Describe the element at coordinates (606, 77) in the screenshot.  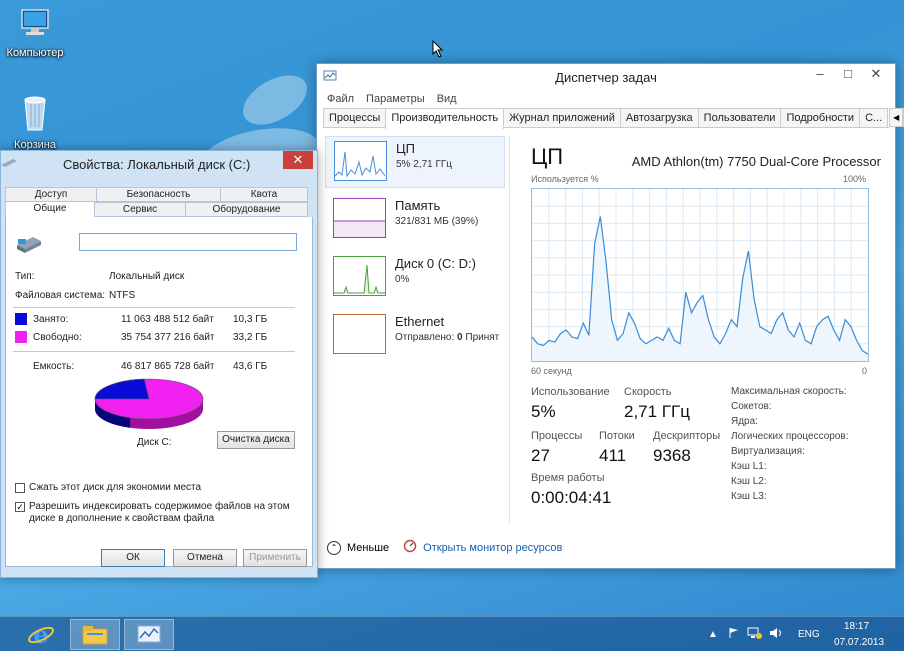
I see `title-bar: Диспетчер задач – □ ✕` at that location.